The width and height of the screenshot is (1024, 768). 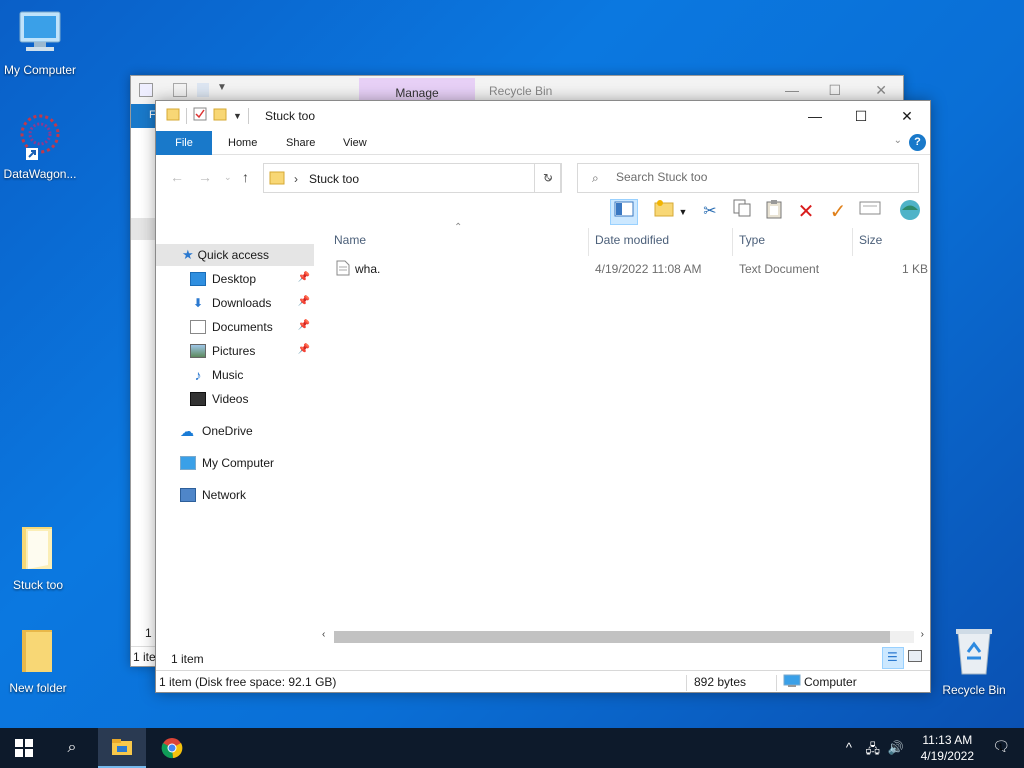 What do you see at coordinates (235, 351) in the screenshot?
I see `nav-item-pictures: Pictures 📌` at bounding box center [235, 351].